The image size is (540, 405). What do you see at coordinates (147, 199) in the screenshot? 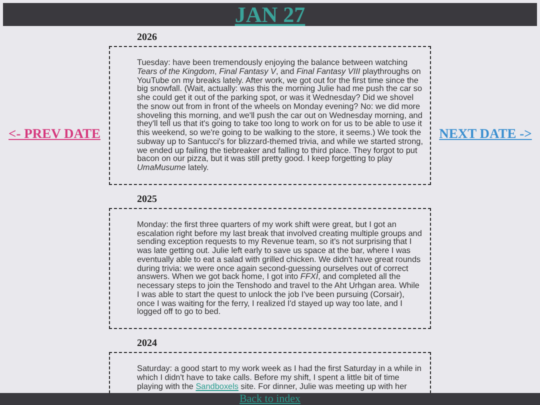
I see `year-heading: 2025` at bounding box center [147, 199].